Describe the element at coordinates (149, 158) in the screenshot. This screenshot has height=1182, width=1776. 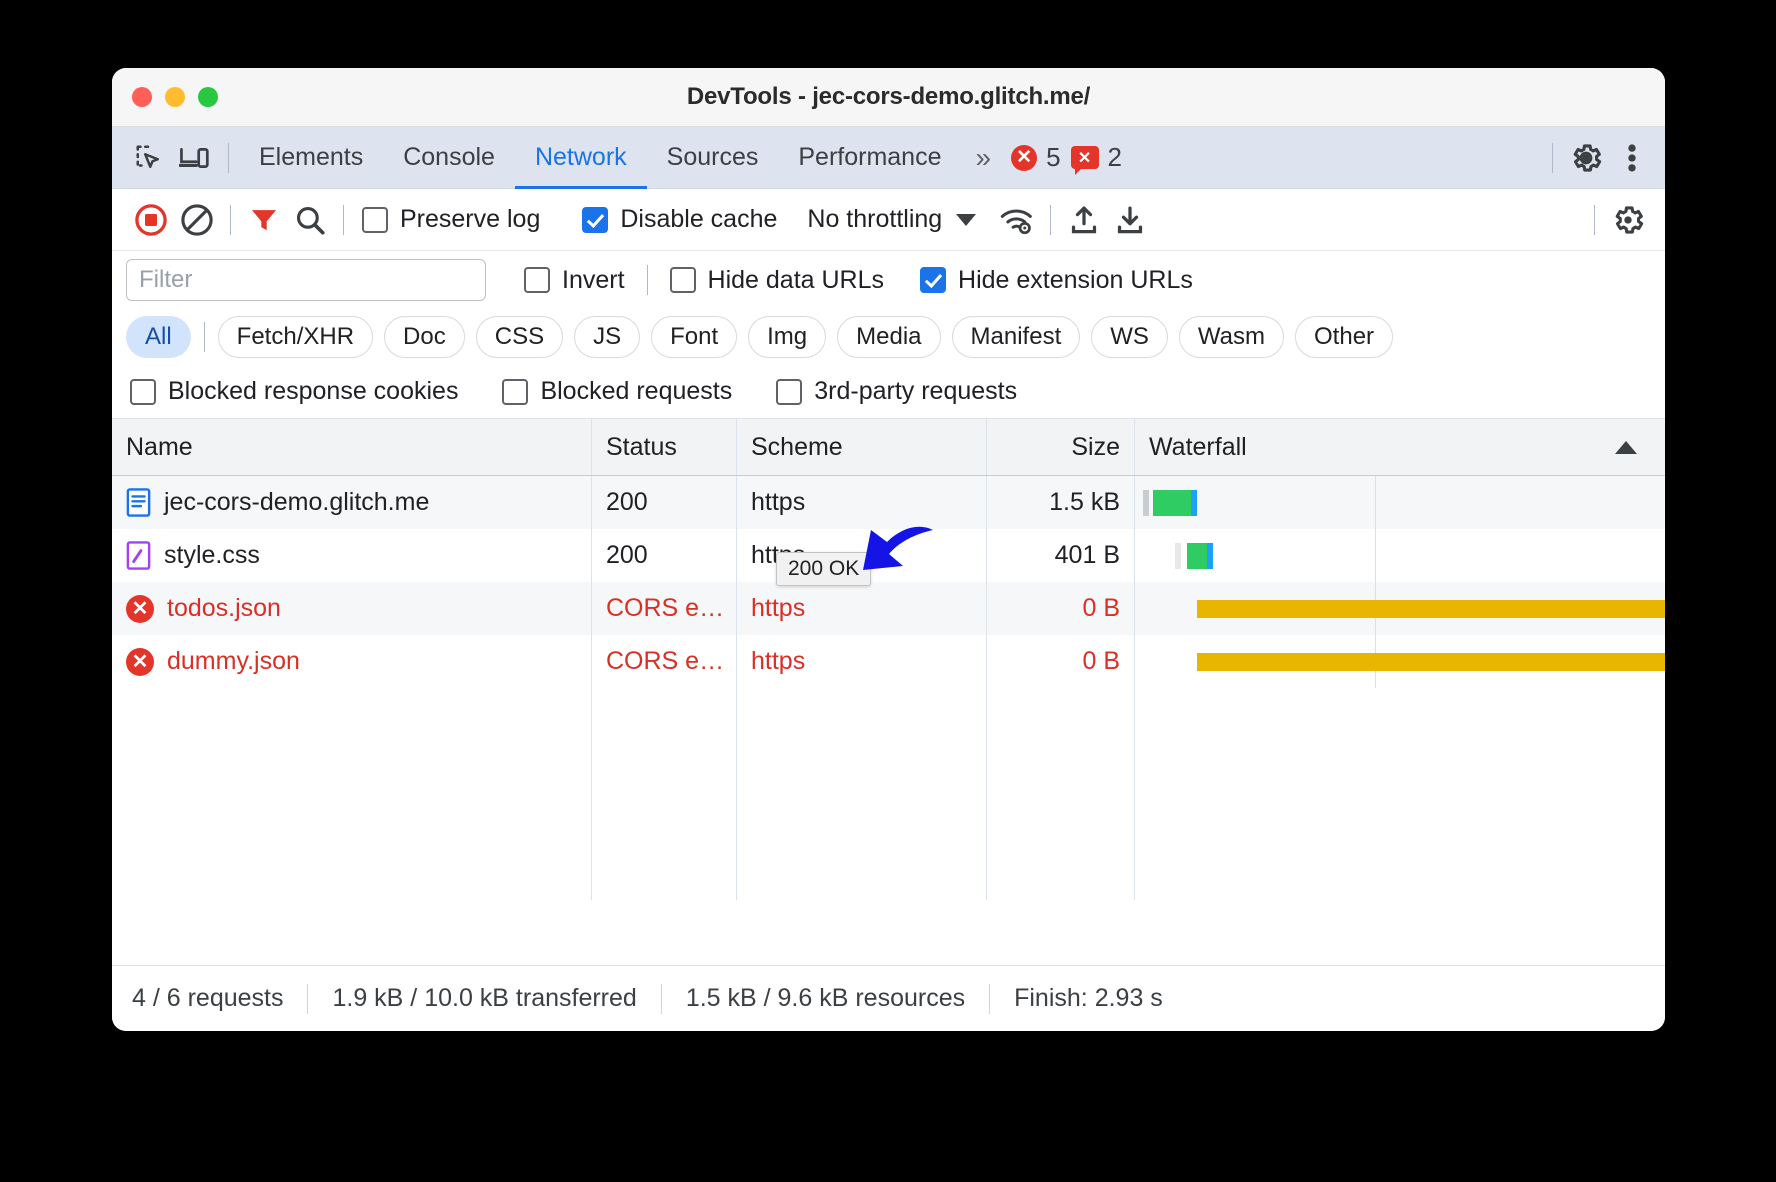
I see `inspect-element-icon` at that location.